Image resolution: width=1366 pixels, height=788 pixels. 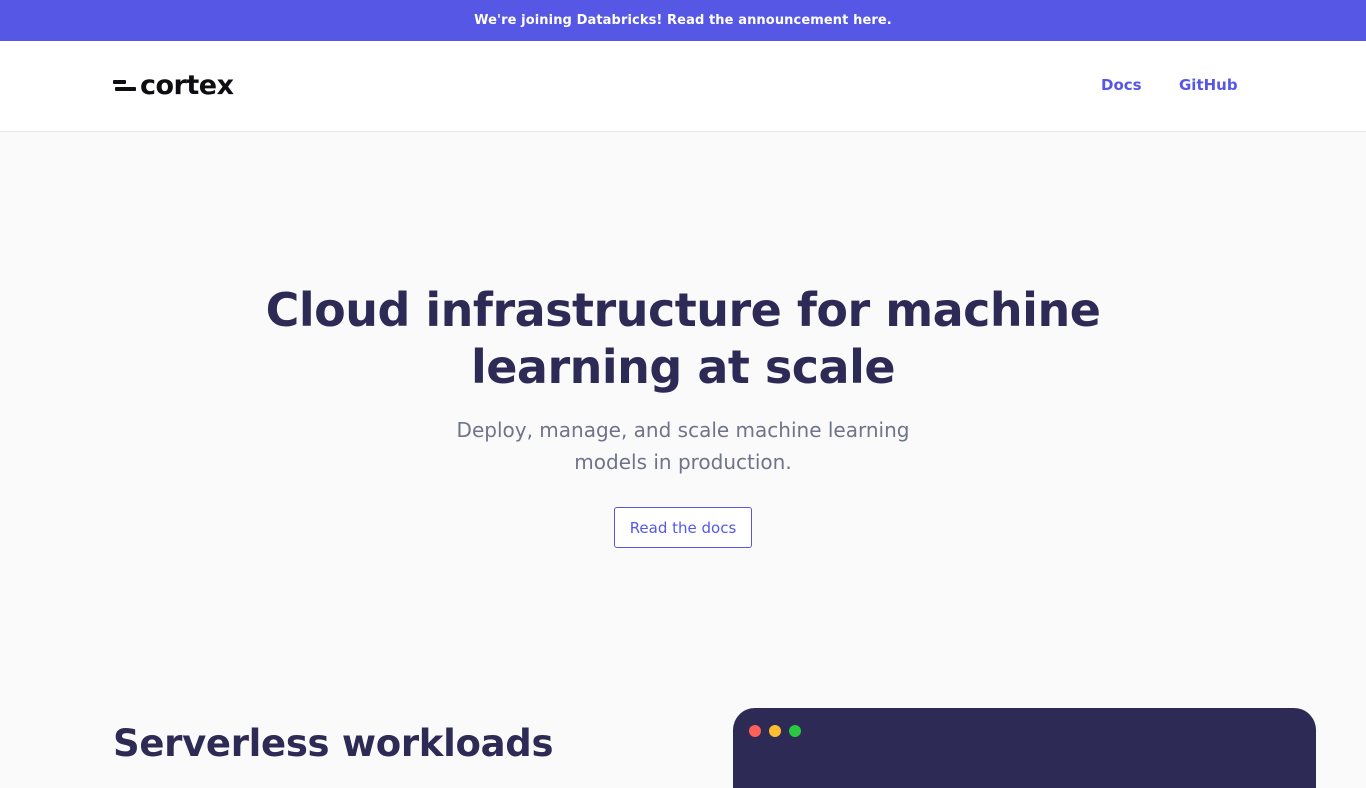 I want to click on window-close-dot-icon, so click(x=755, y=731).